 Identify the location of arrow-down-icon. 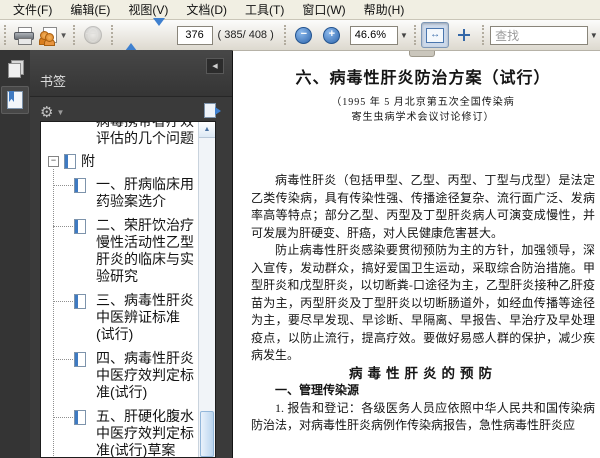
(158, 31).